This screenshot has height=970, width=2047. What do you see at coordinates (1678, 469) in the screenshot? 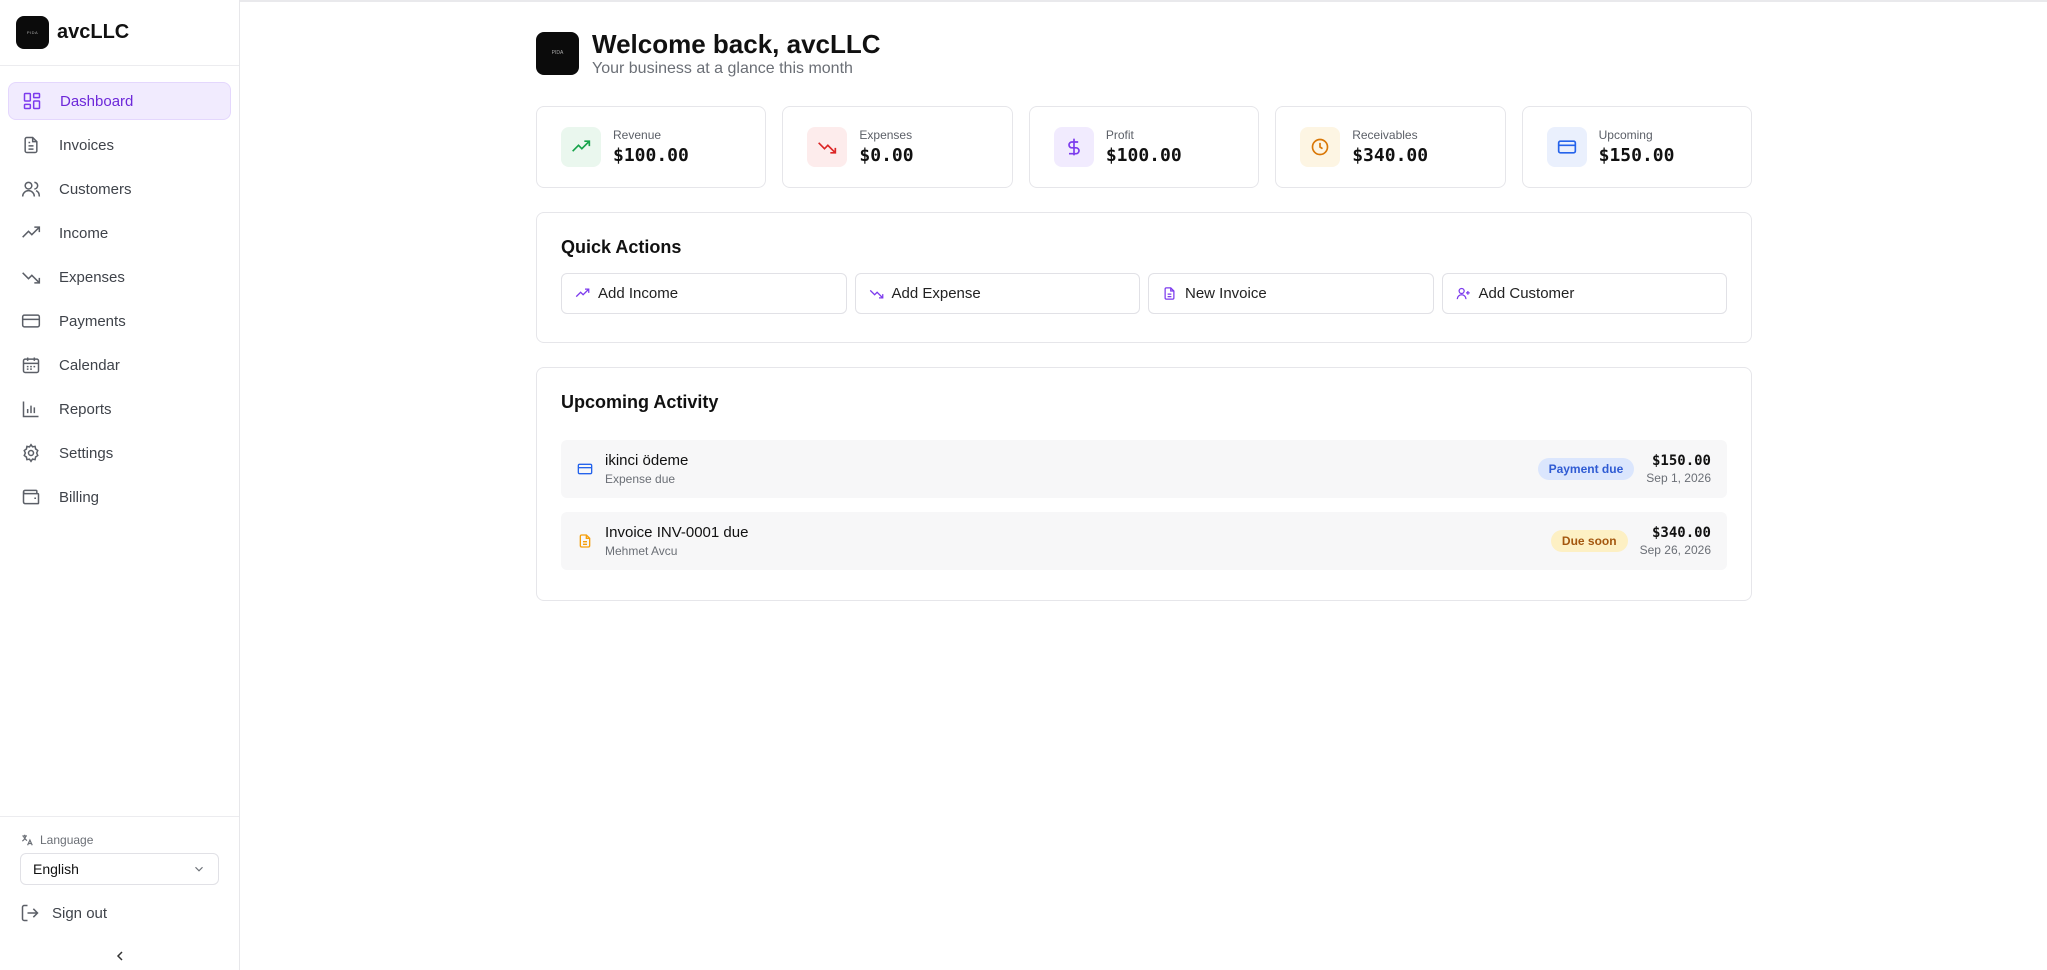
I see `activity-amount-block: $150.00 Sep 1, 2026` at bounding box center [1678, 469].